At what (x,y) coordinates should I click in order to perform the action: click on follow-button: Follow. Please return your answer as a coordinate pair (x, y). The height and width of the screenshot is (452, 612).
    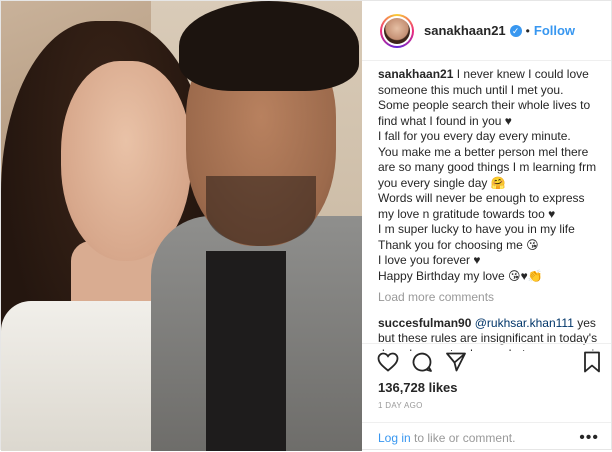
    Looking at the image, I should click on (554, 30).